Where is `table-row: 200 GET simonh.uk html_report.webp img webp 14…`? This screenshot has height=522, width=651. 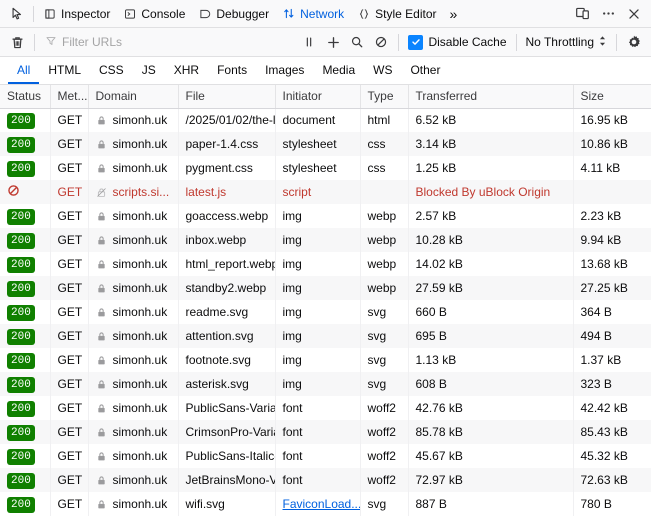 table-row: 200 GET simonh.uk html_report.webp img webp 14… is located at coordinates (325, 264).